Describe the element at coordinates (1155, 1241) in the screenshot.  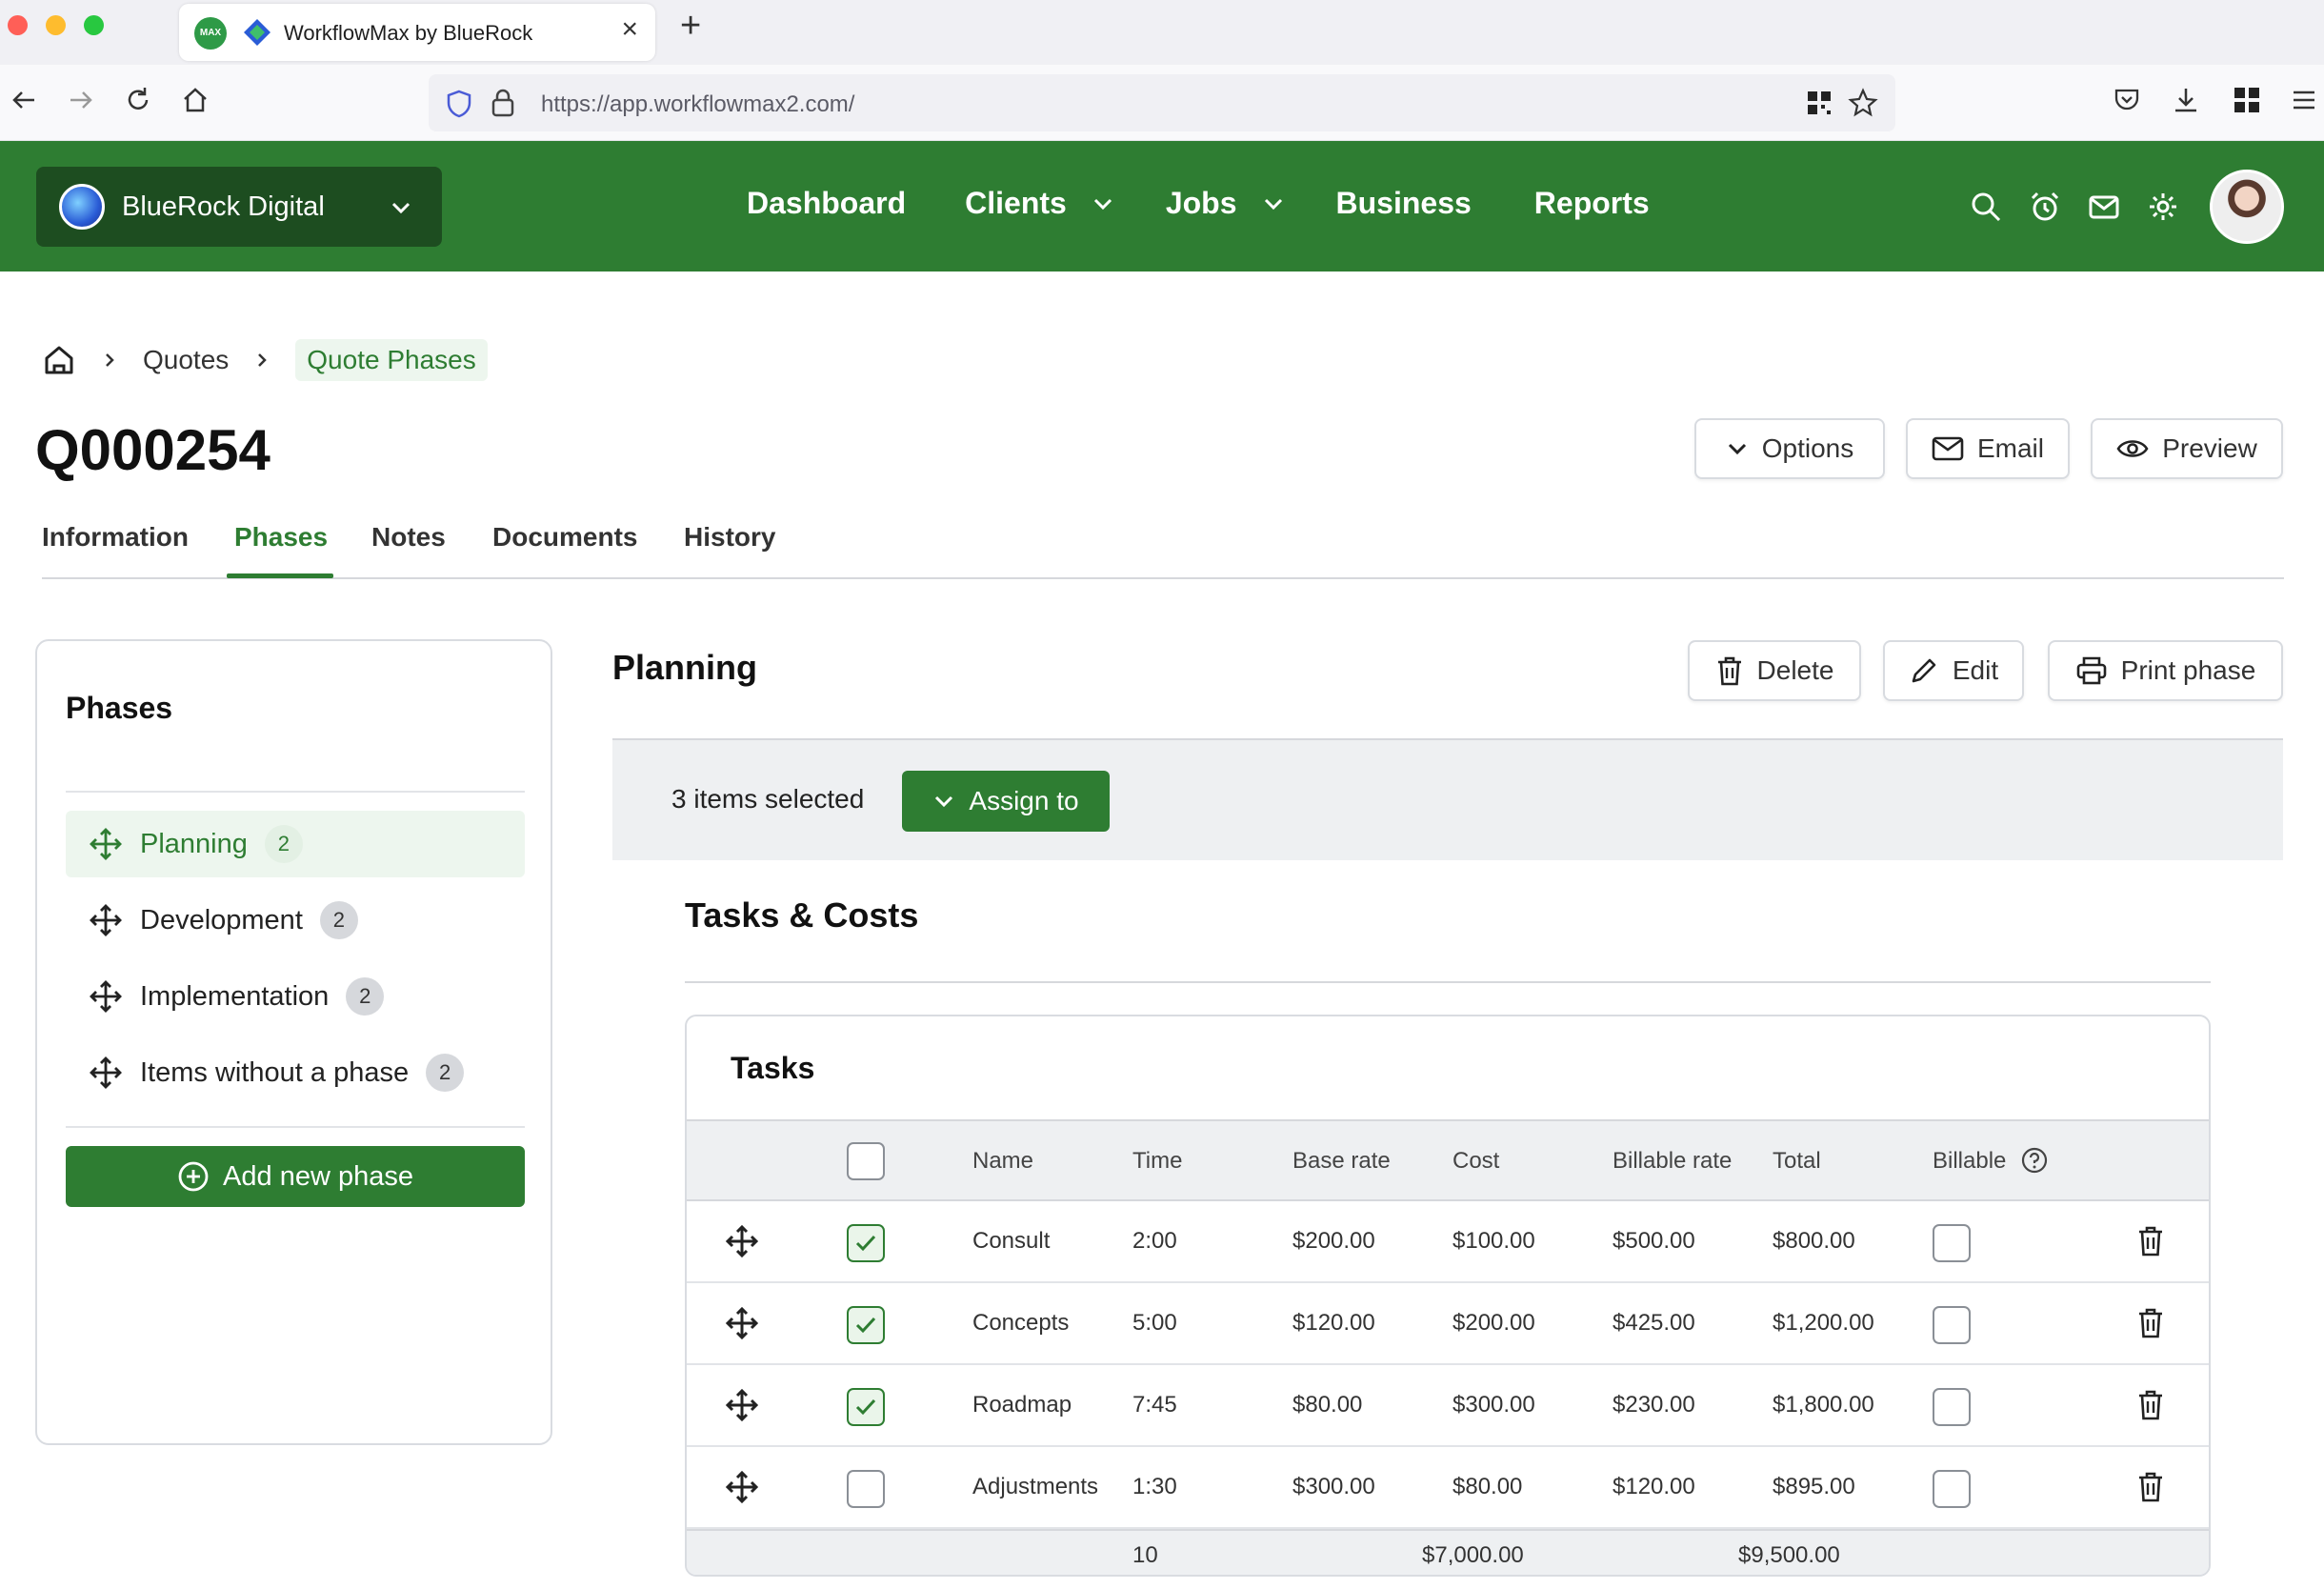
I see `task-time: 2:00` at that location.